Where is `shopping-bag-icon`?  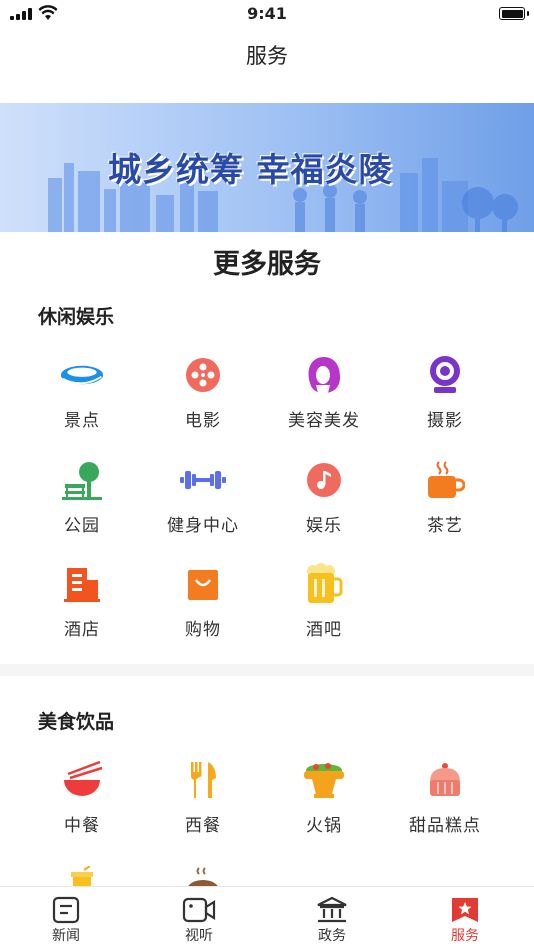 shopping-bag-icon is located at coordinates (203, 584).